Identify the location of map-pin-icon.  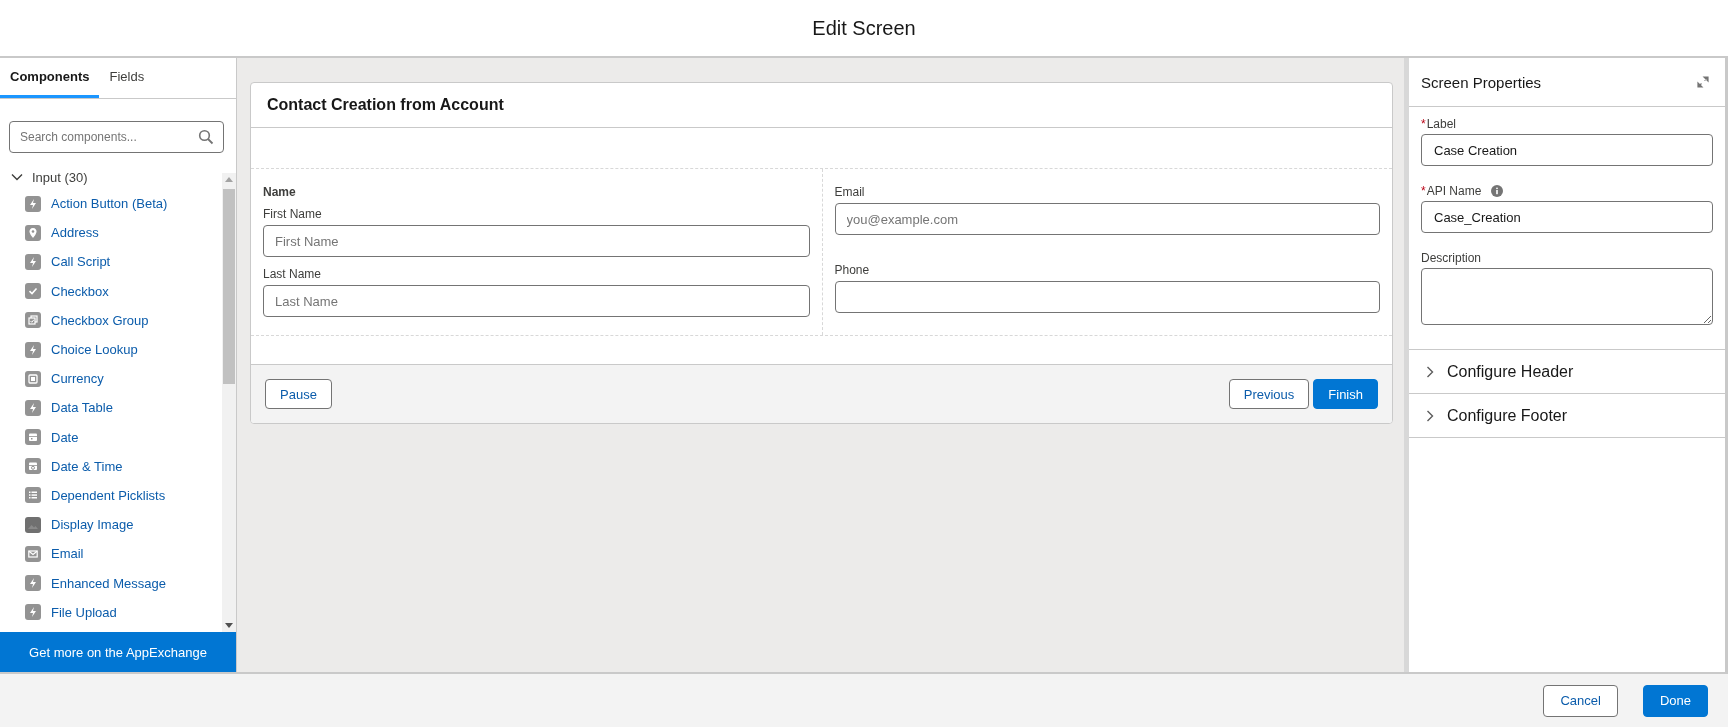
(33, 232).